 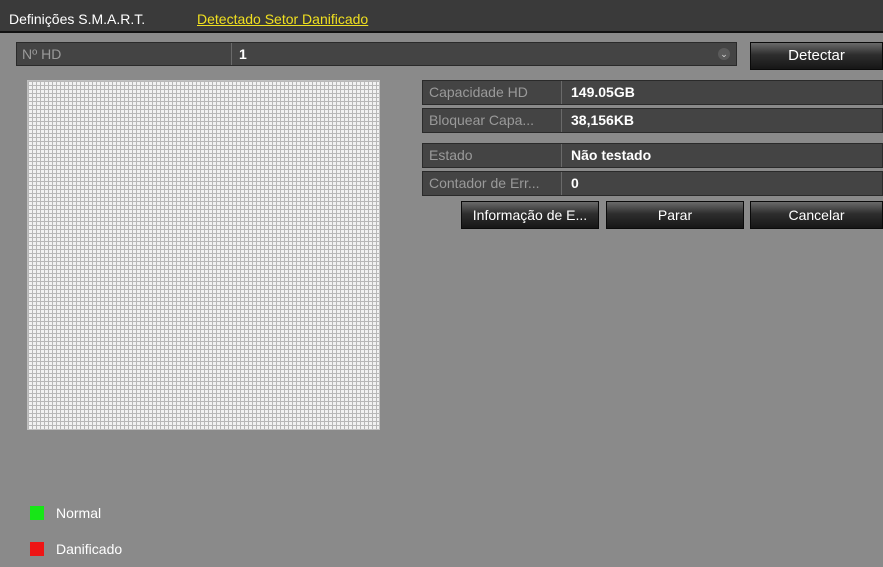 What do you see at coordinates (816, 215) in the screenshot?
I see `cancel-button: Cancelar` at bounding box center [816, 215].